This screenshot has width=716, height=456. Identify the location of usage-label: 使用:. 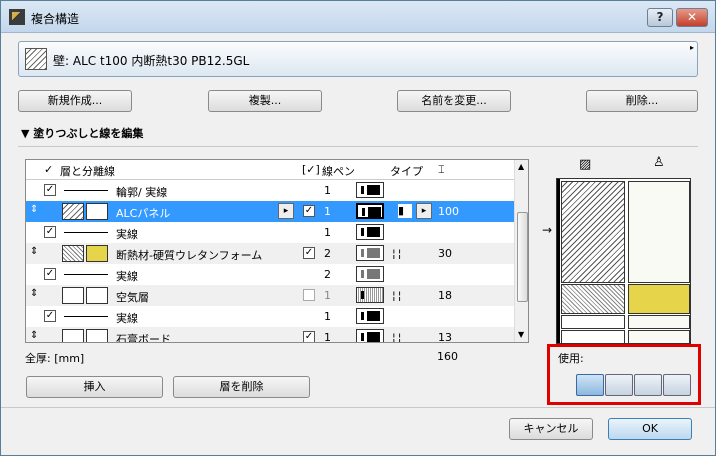
(571, 358).